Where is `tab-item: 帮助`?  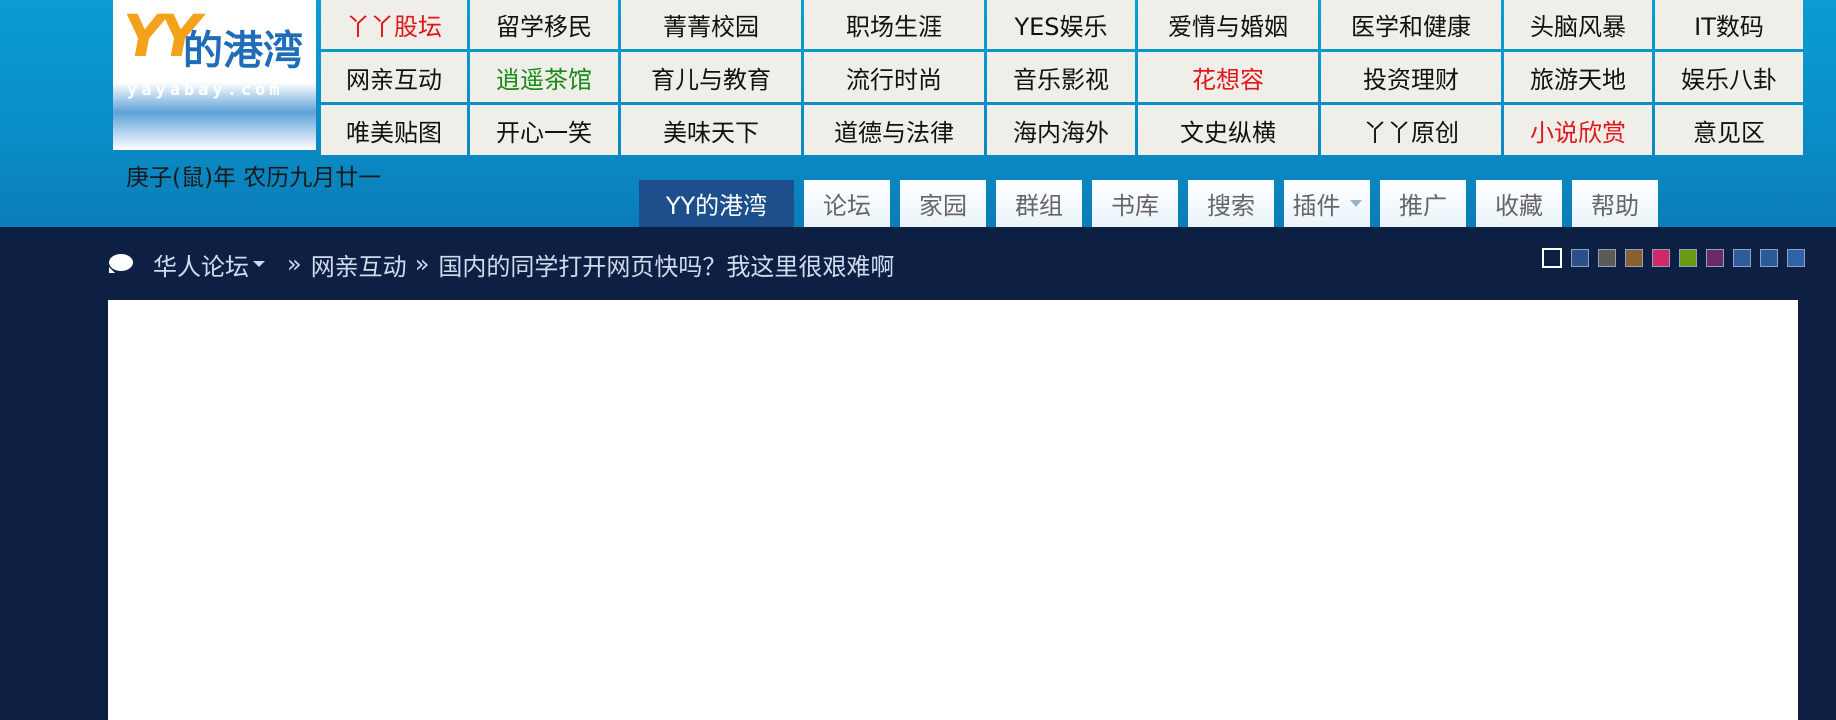 tab-item: 帮助 is located at coordinates (1615, 203).